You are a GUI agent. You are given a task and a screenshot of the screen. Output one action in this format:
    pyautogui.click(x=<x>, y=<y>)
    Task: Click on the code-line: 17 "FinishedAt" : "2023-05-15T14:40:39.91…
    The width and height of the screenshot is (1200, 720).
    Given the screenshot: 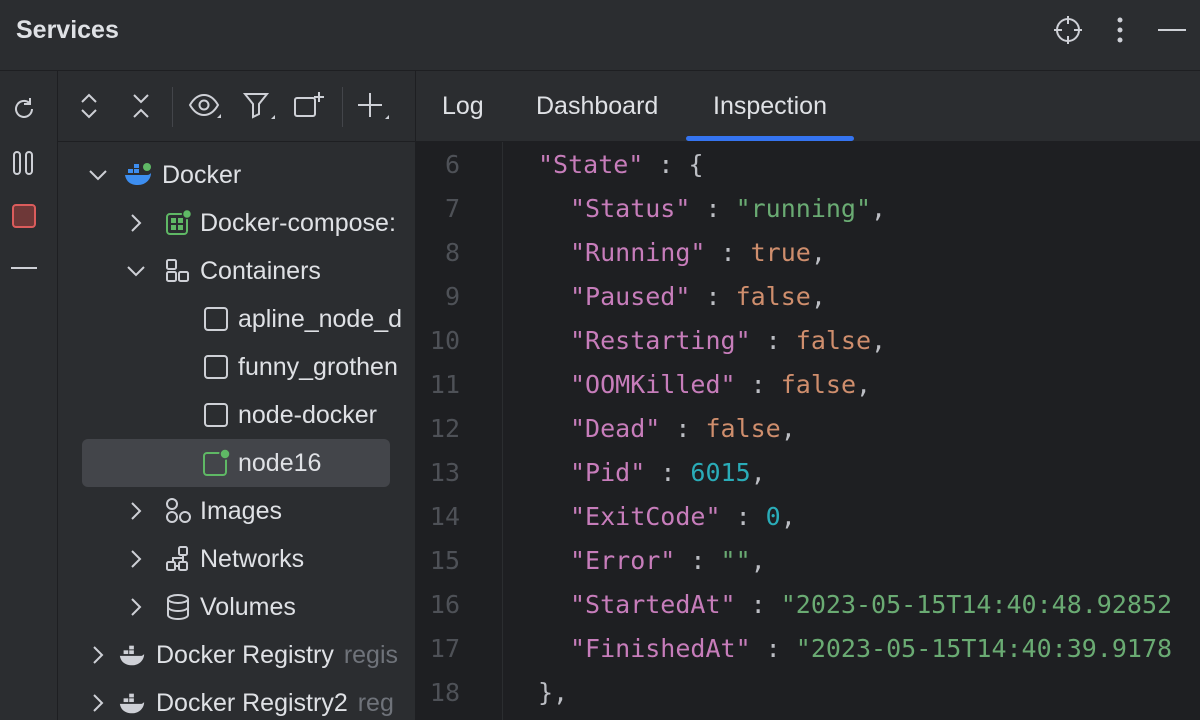 What is the action you would take?
    pyautogui.click(x=808, y=648)
    